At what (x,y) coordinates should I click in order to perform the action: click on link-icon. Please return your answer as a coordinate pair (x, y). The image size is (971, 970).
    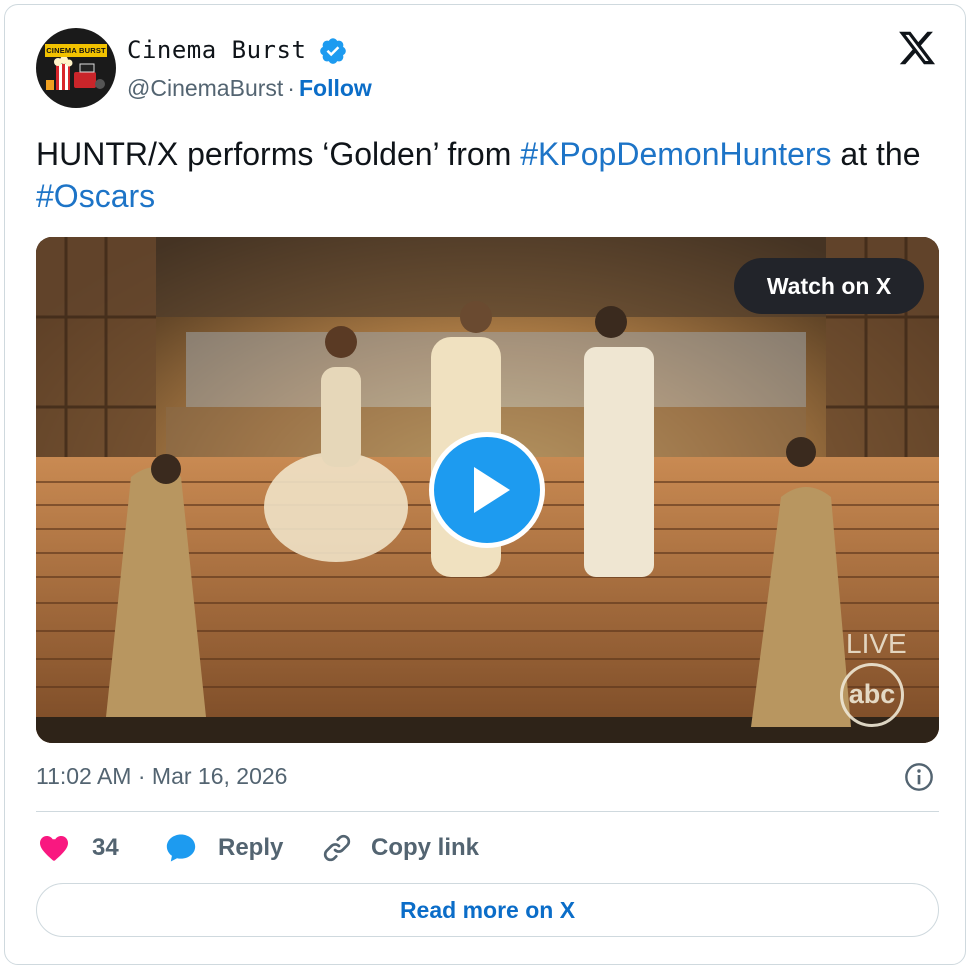
    Looking at the image, I should click on (337, 848).